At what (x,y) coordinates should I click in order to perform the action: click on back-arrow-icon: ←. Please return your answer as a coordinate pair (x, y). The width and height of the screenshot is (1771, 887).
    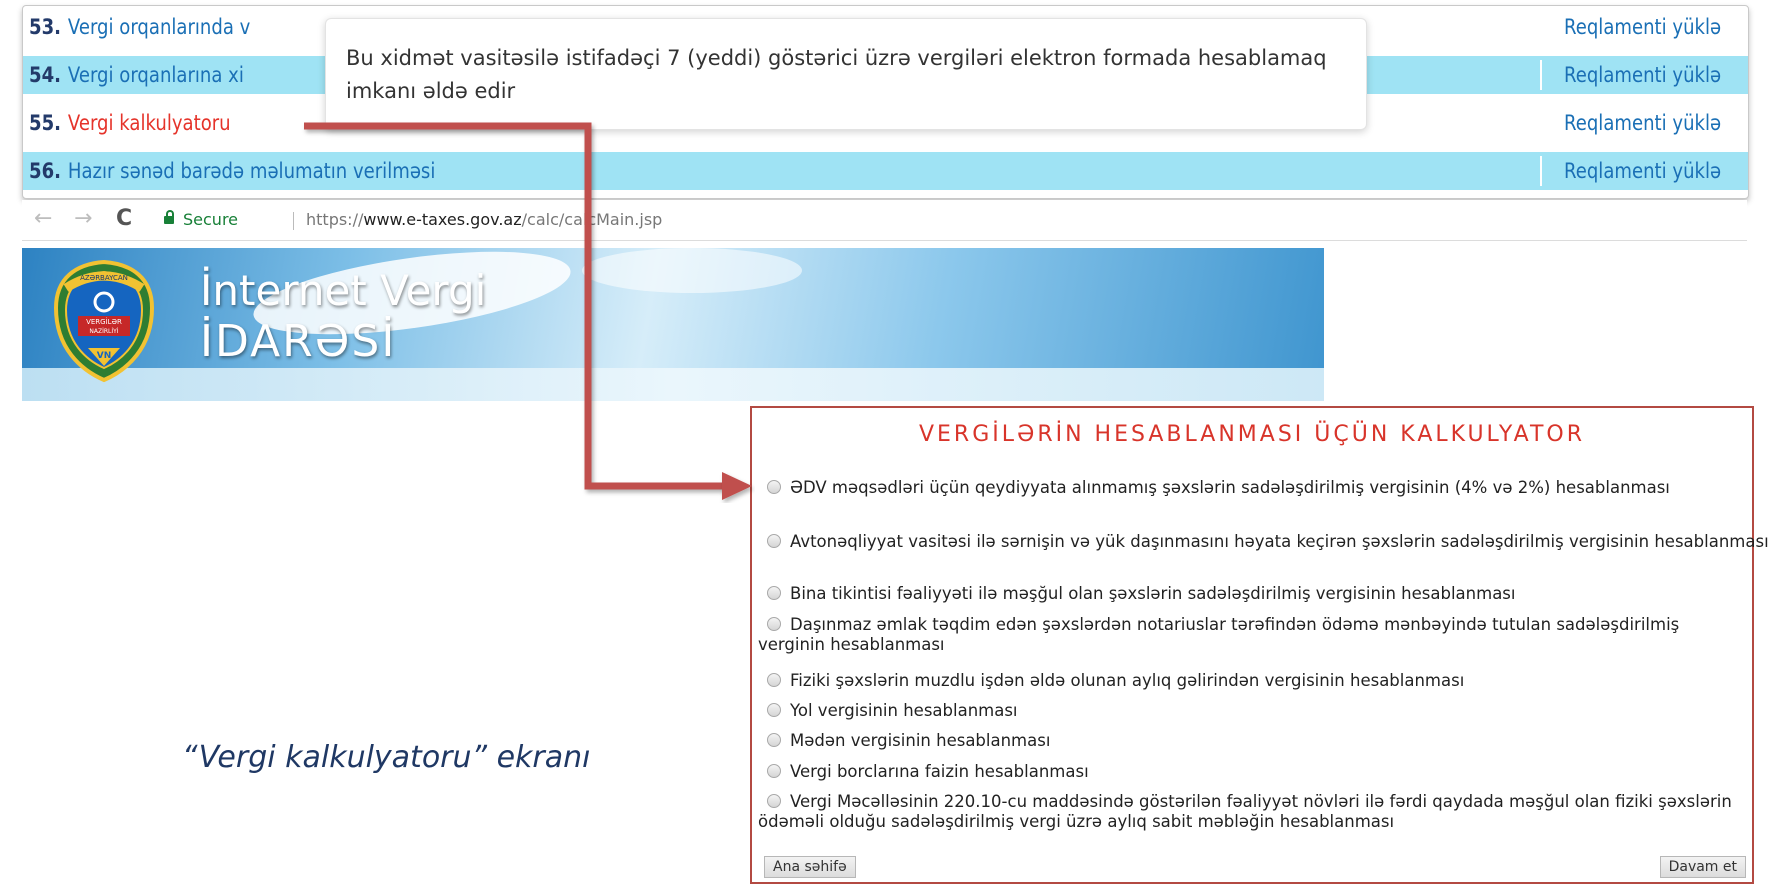
    Looking at the image, I should click on (43, 218).